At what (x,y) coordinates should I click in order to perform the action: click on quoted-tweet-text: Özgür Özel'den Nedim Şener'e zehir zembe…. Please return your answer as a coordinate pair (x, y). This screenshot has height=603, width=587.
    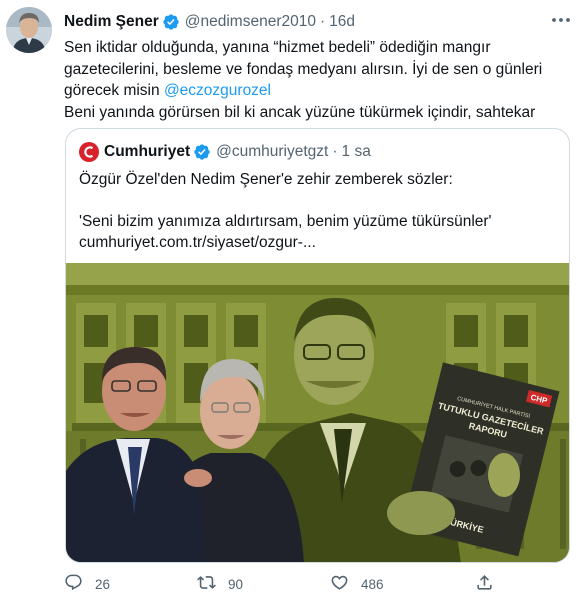
    Looking at the image, I should click on (319, 211).